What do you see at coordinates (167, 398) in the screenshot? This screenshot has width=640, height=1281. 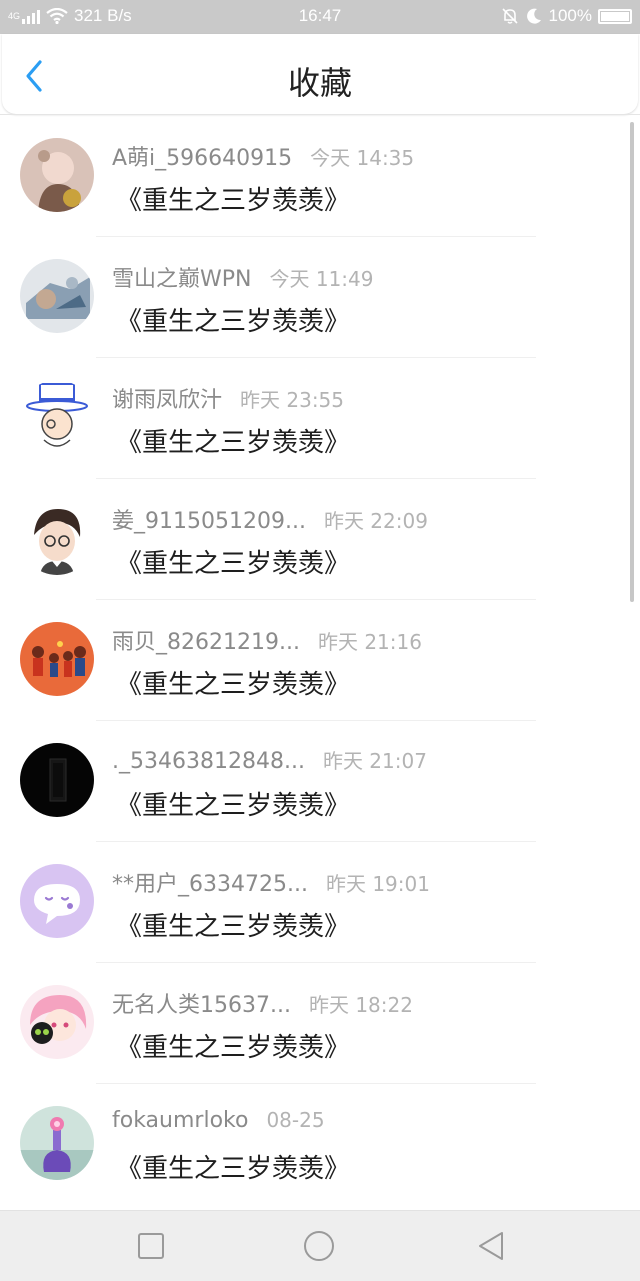 I see `username: 谢雨凤欣汁` at bounding box center [167, 398].